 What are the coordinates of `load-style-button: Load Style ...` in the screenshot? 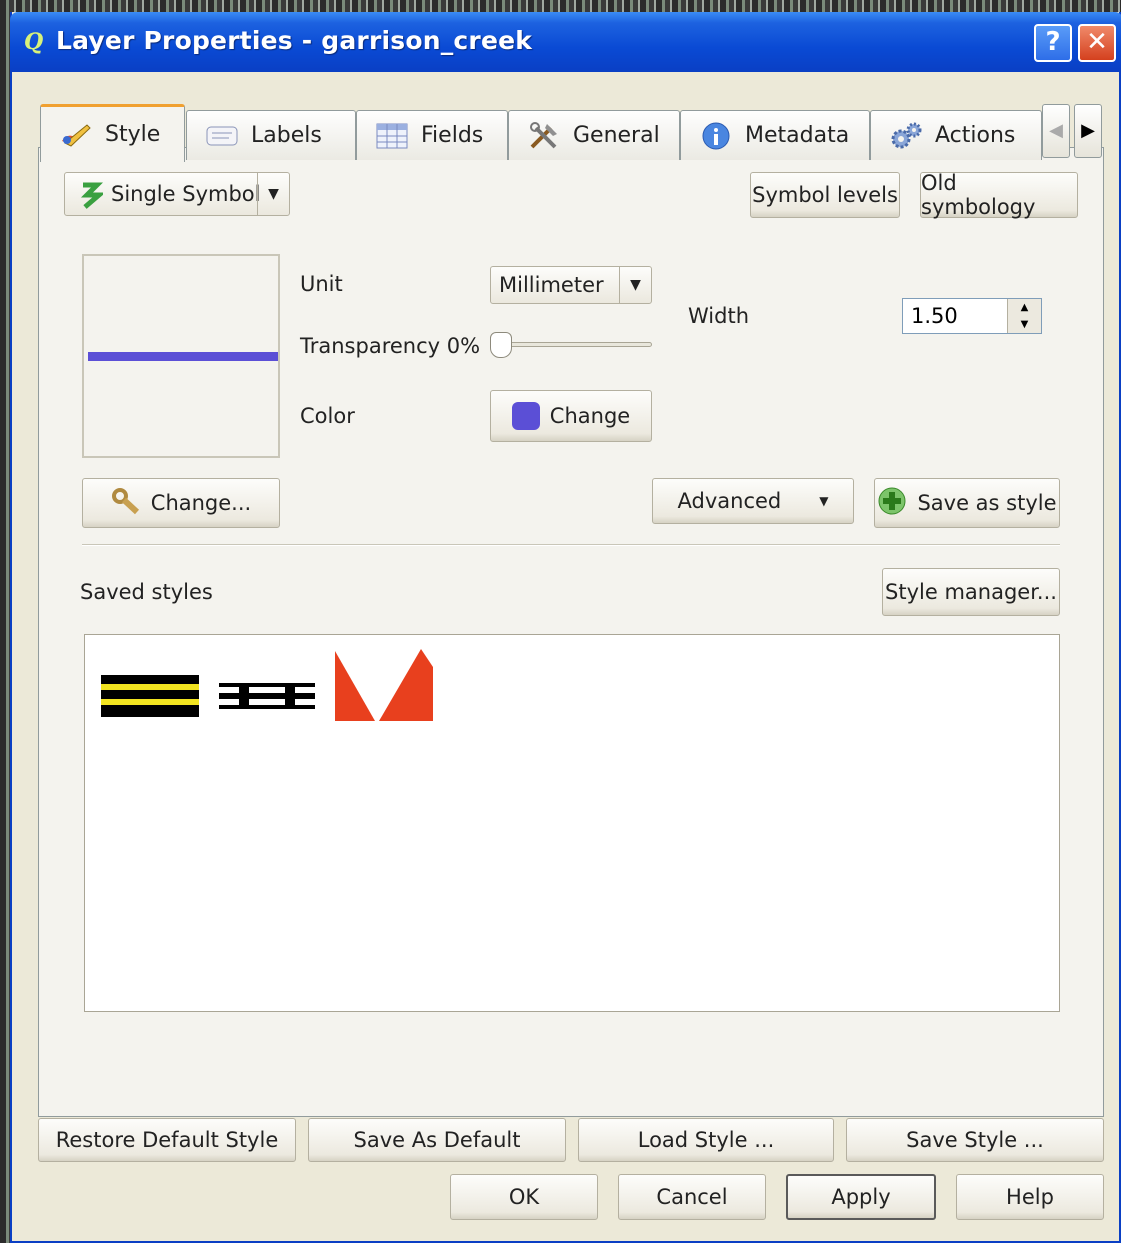 It's located at (706, 1140).